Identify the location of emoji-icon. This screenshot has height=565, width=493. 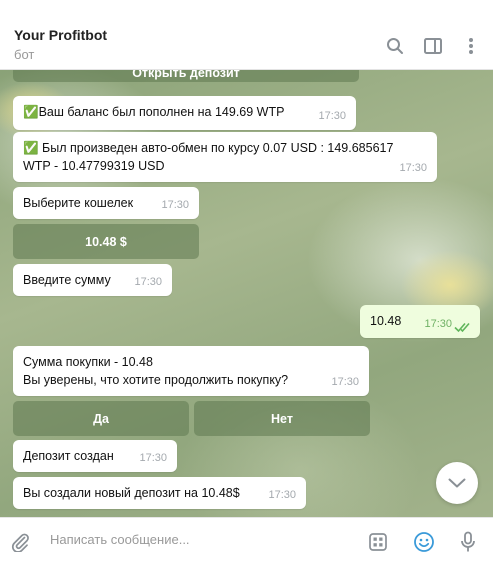
(424, 542).